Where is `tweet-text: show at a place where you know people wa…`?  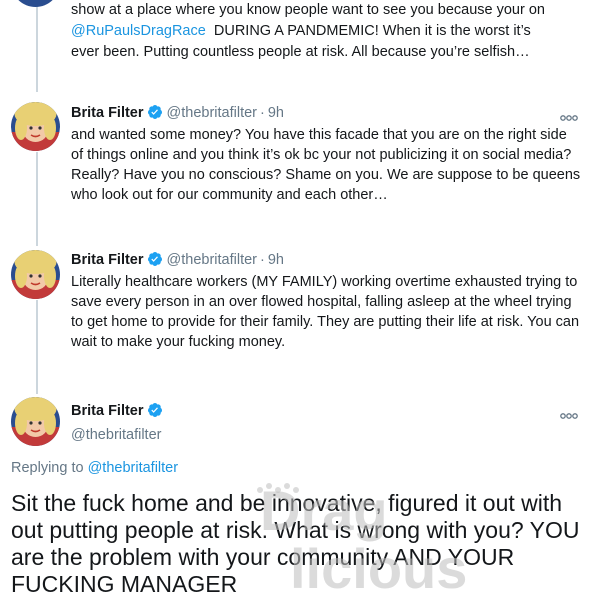 tweet-text: show at a place where you know people wa… is located at coordinates (326, 31).